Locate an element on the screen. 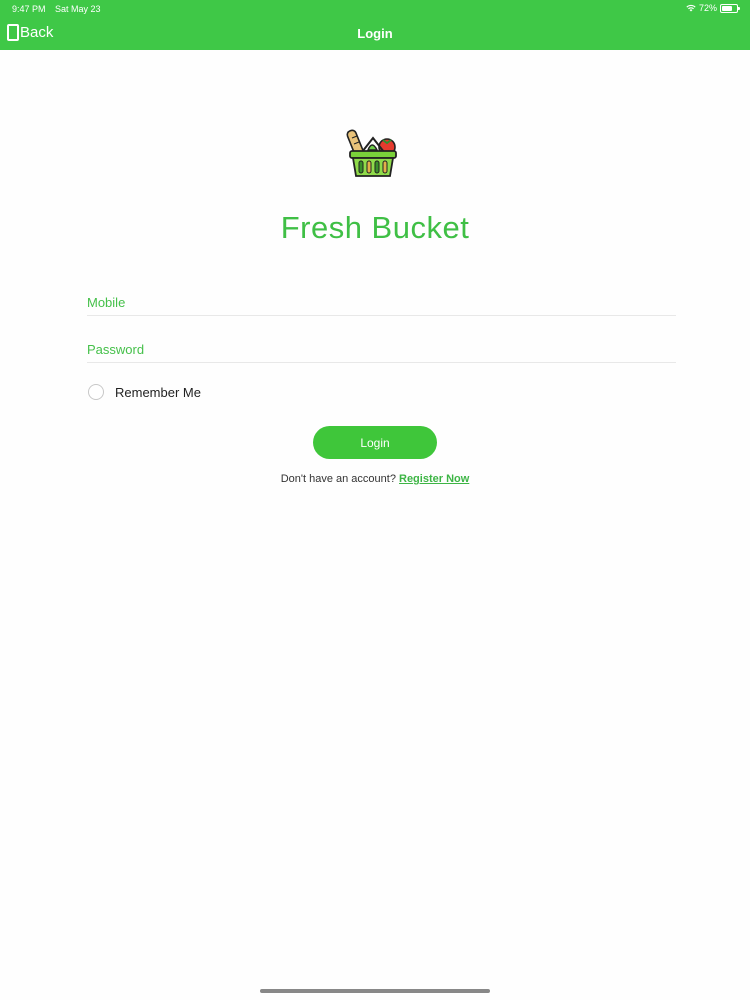  remember-me-toggle: Remember Me is located at coordinates (144, 392).